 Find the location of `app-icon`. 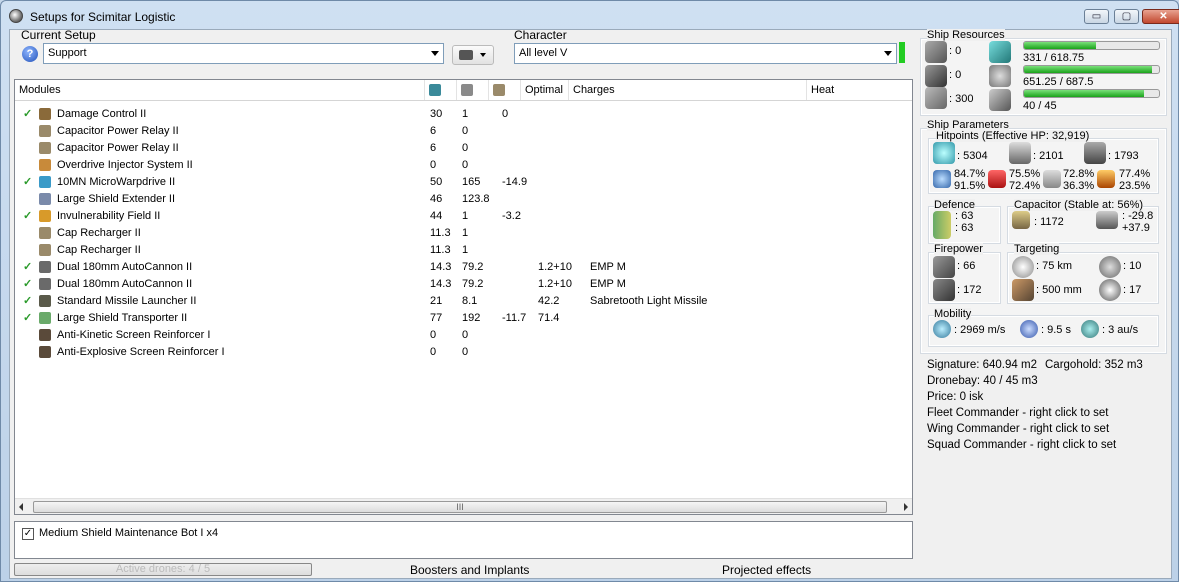

app-icon is located at coordinates (16, 16).